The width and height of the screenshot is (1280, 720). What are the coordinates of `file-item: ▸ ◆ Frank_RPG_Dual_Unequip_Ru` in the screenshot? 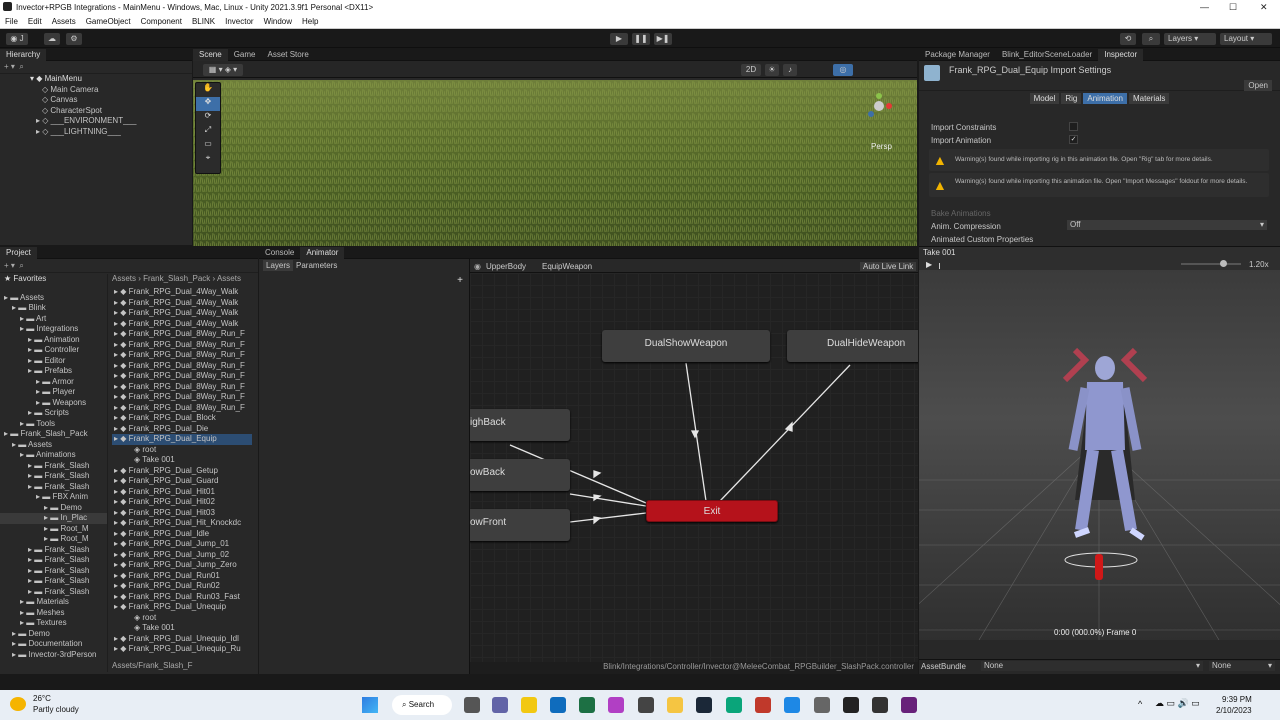 It's located at (182, 649).